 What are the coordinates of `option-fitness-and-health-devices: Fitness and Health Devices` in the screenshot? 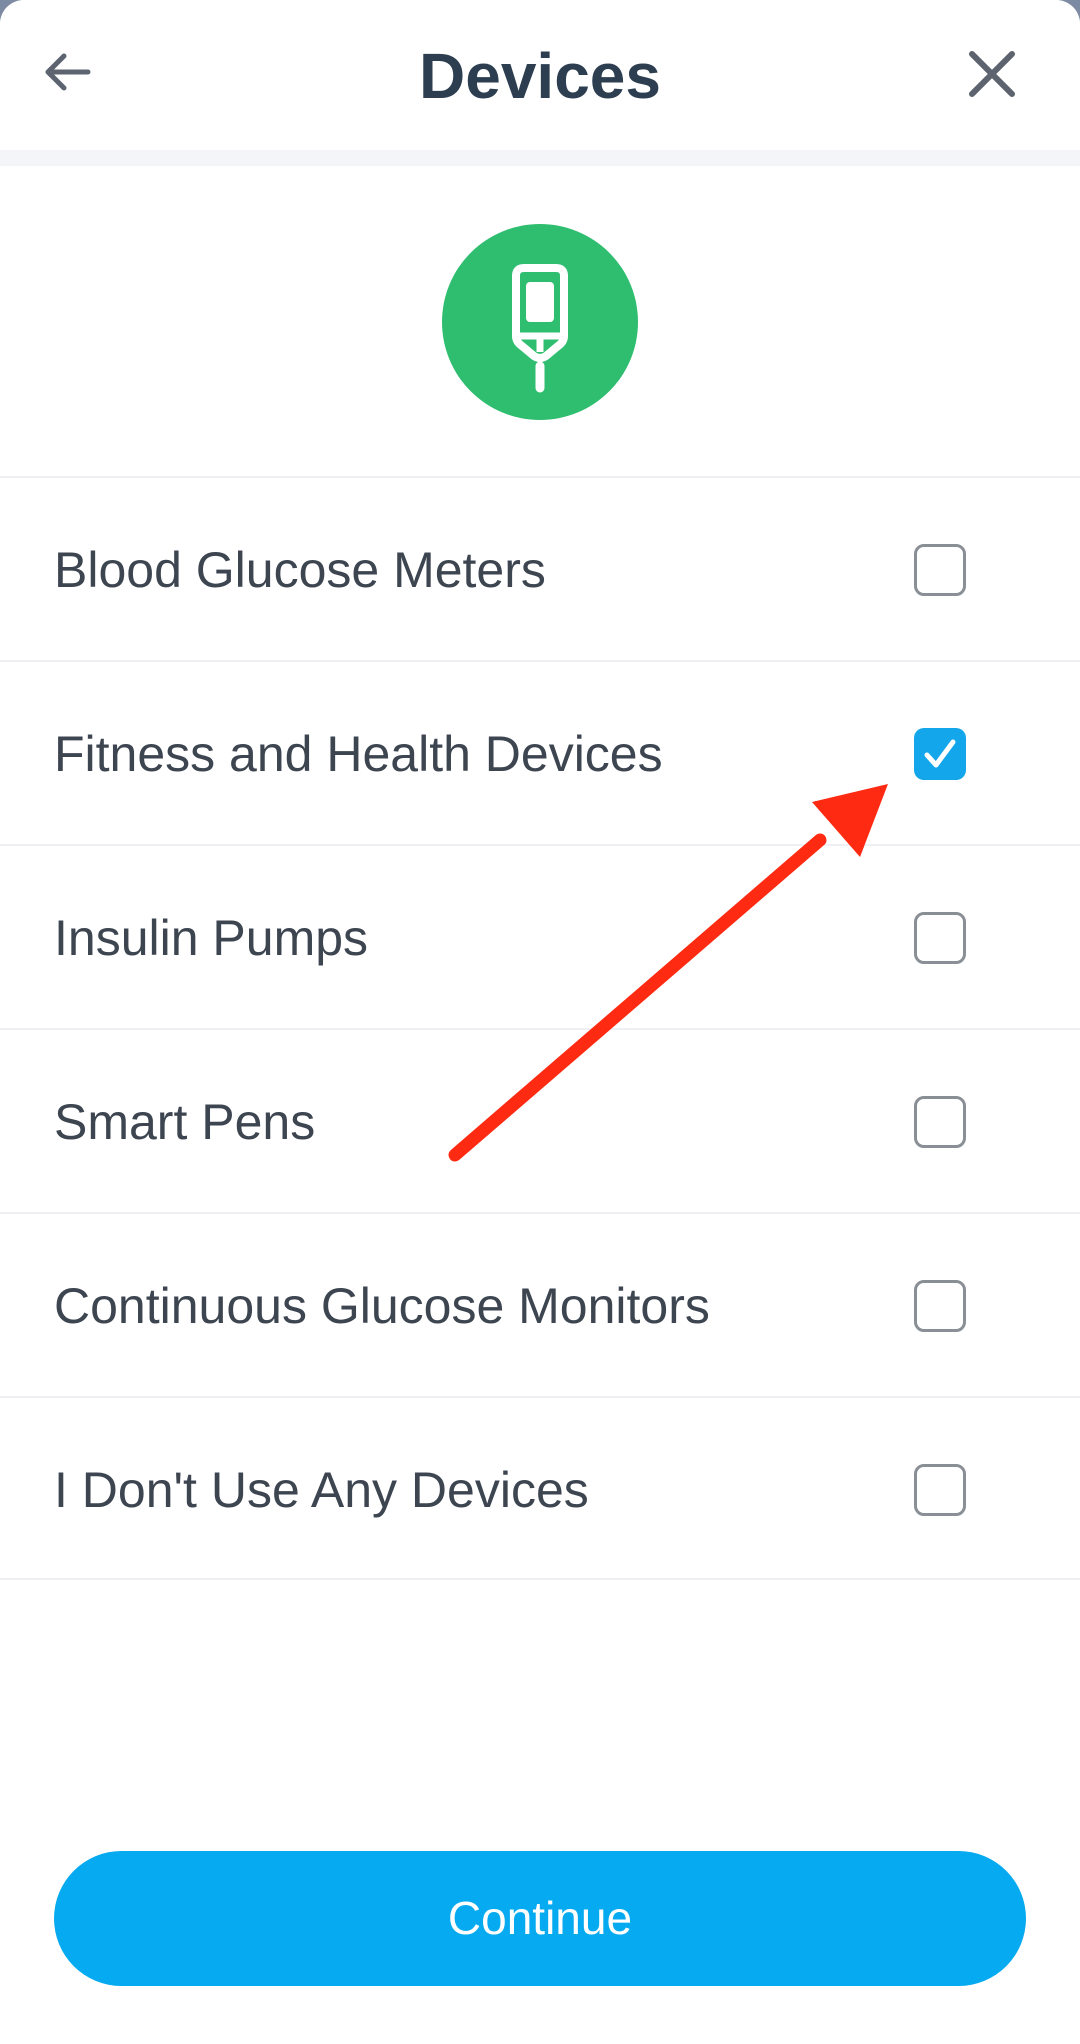 It's located at (540, 752).